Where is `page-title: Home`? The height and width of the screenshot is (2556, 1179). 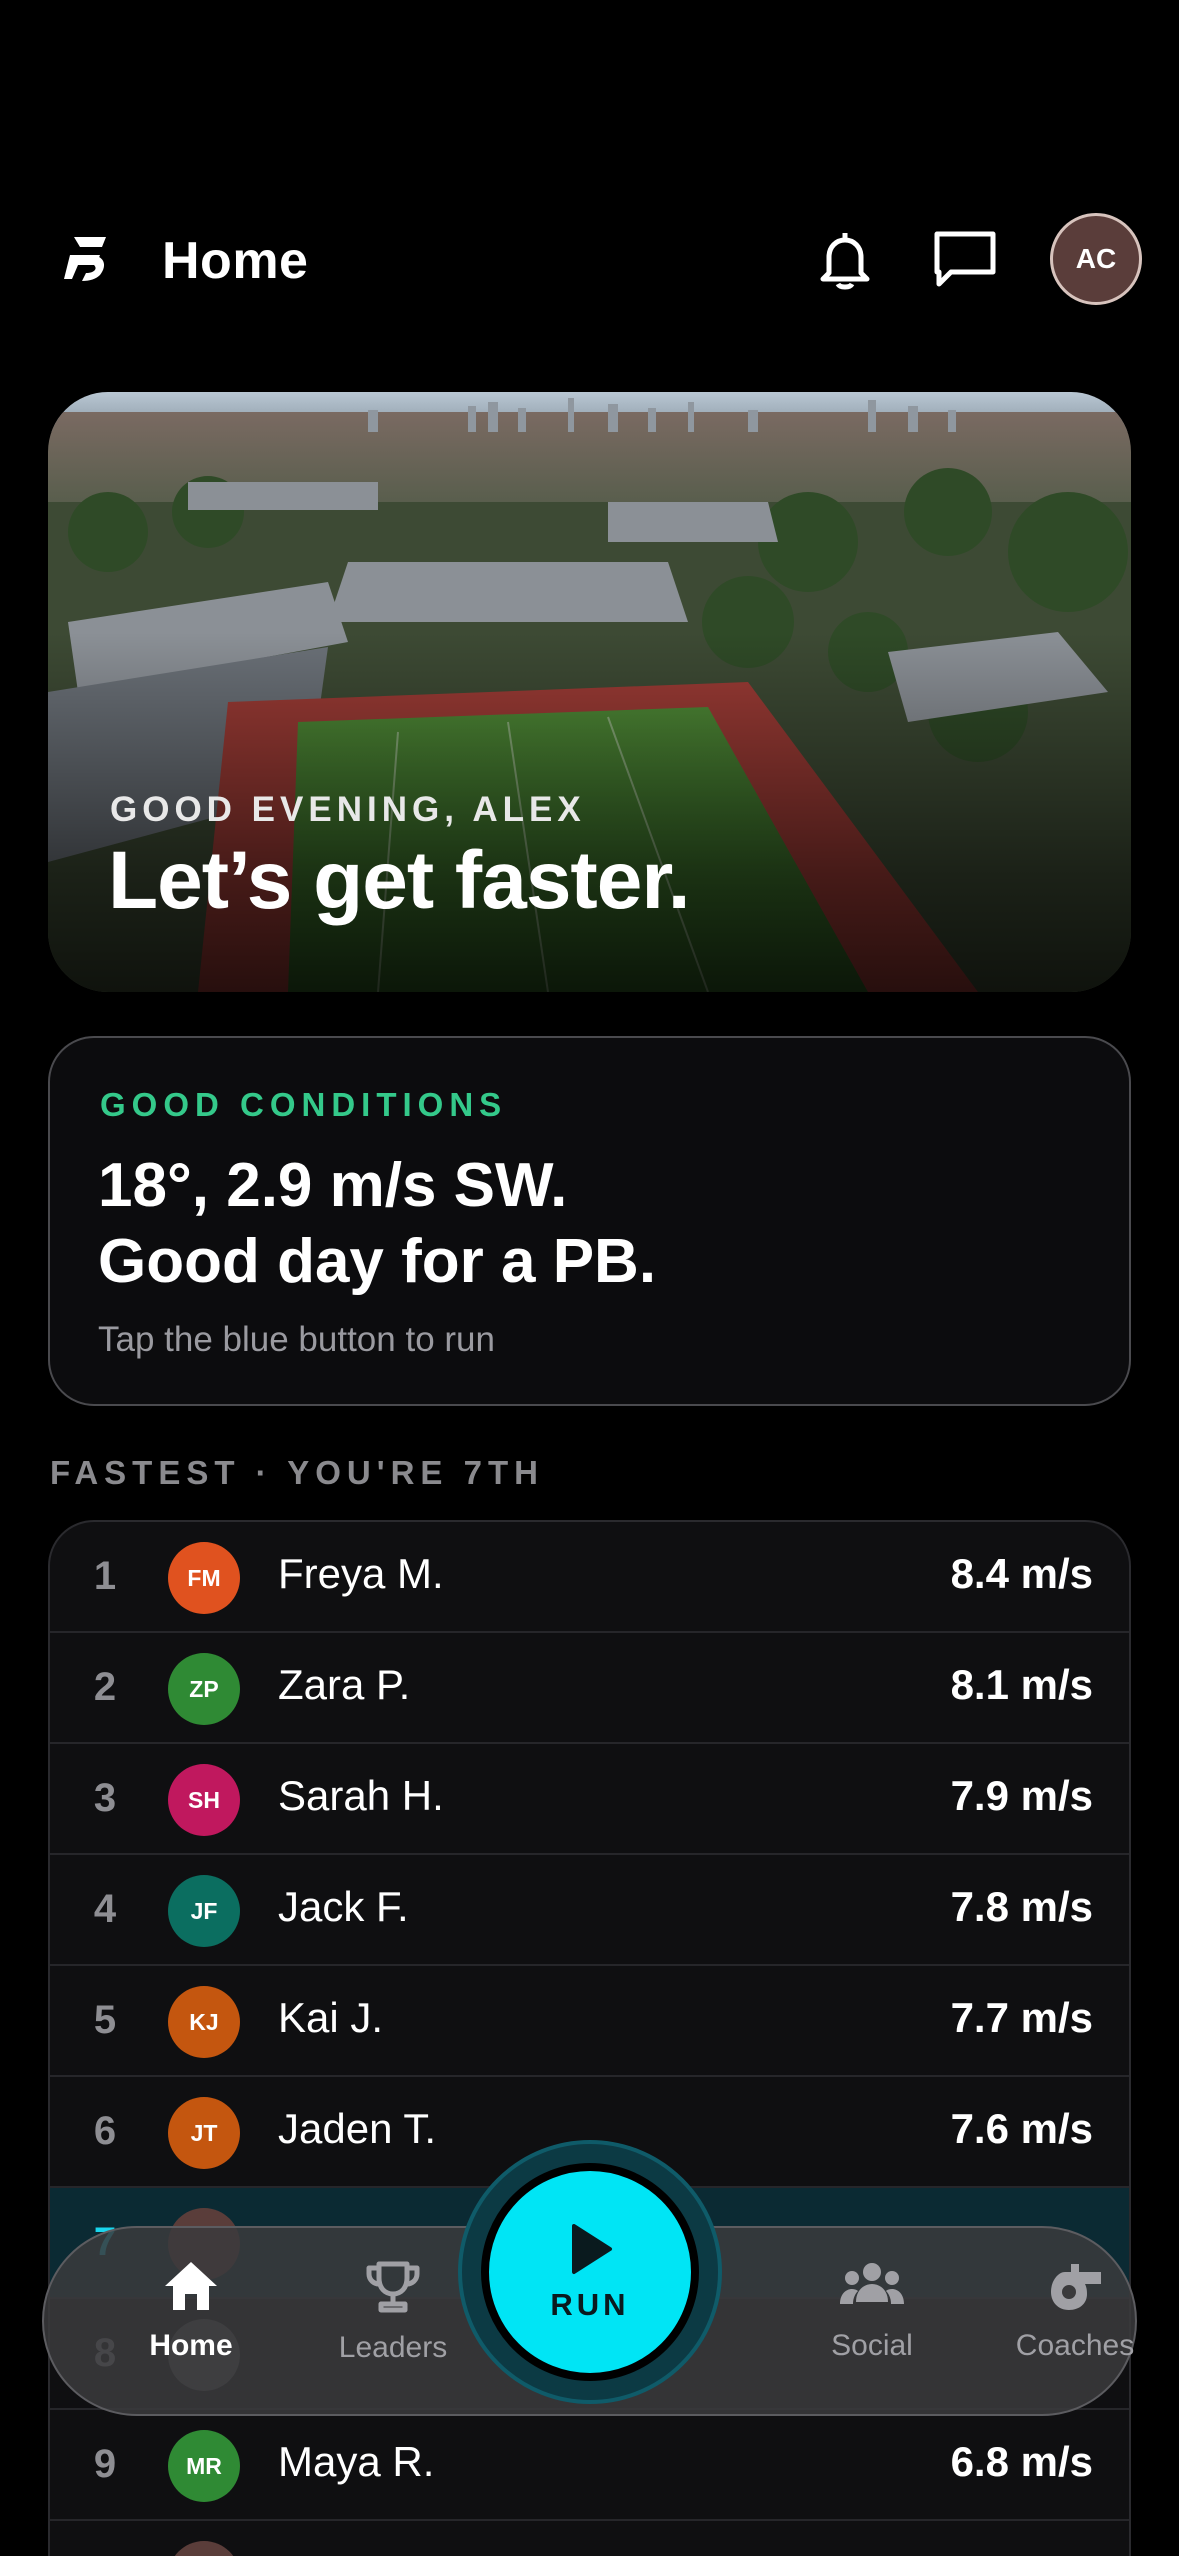
page-title: Home is located at coordinates (235, 261).